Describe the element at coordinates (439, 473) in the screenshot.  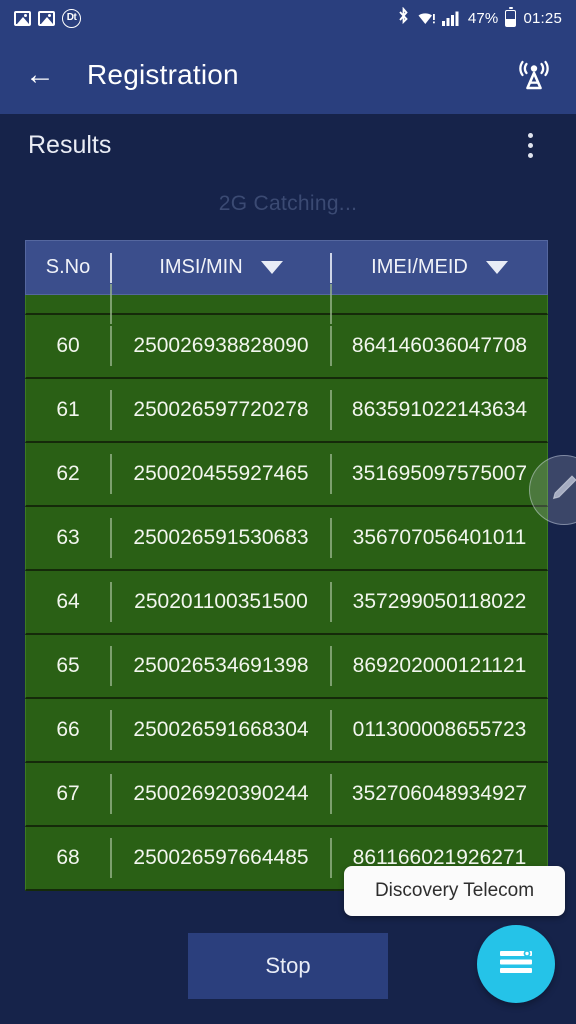
I see `cell-imei: 351695097575007` at that location.